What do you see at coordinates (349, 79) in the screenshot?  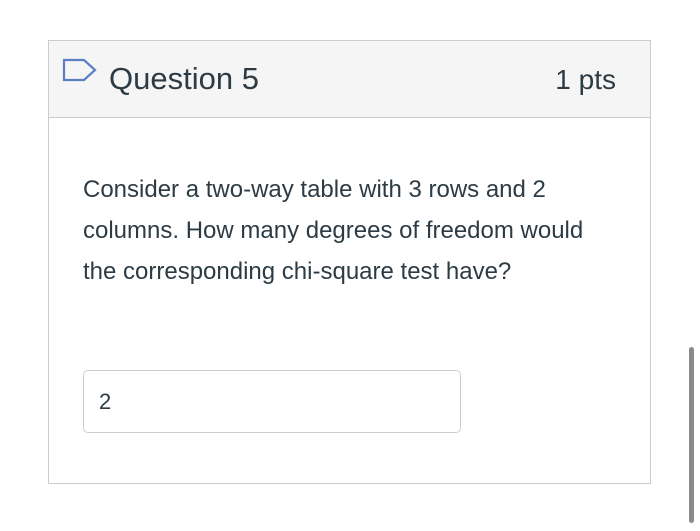 I see `question-header: Question 5 1 pts` at bounding box center [349, 79].